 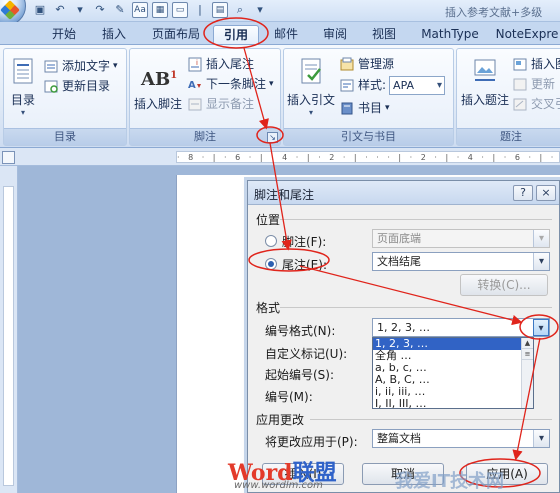 I want to click on insert-caption-label: 插入题注, so click(x=484, y=100).